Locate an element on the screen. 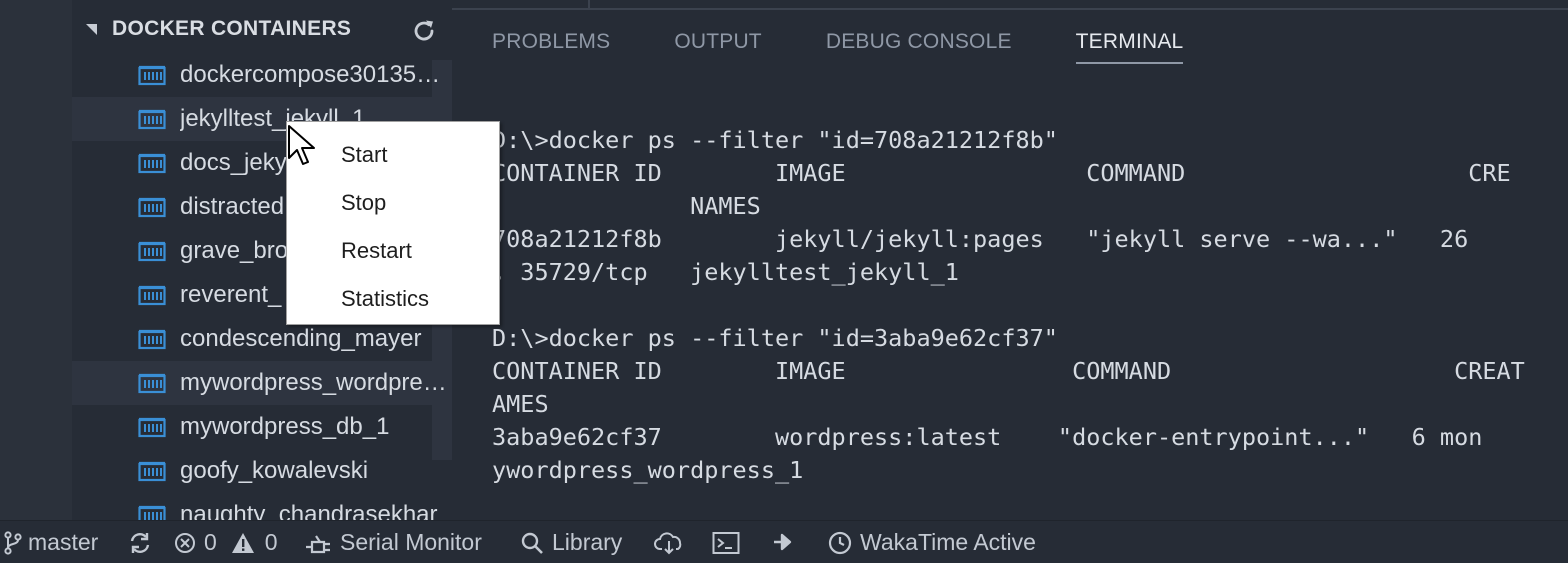 This screenshot has width=1568, height=563. branch-name: master is located at coordinates (63, 542).